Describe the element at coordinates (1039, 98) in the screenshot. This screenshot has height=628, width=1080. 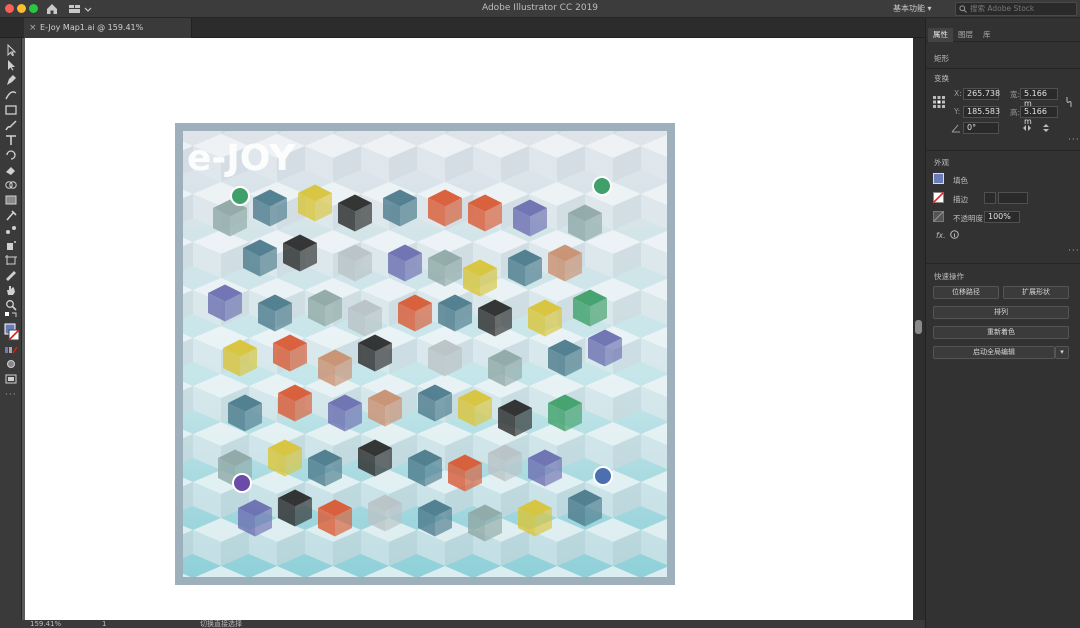
I see `width-field: 5.166 m` at that location.